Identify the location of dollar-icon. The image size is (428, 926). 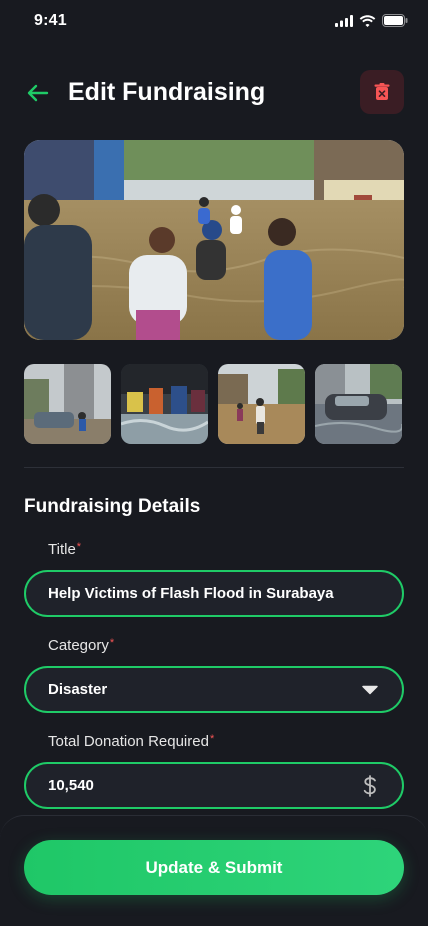
(370, 785).